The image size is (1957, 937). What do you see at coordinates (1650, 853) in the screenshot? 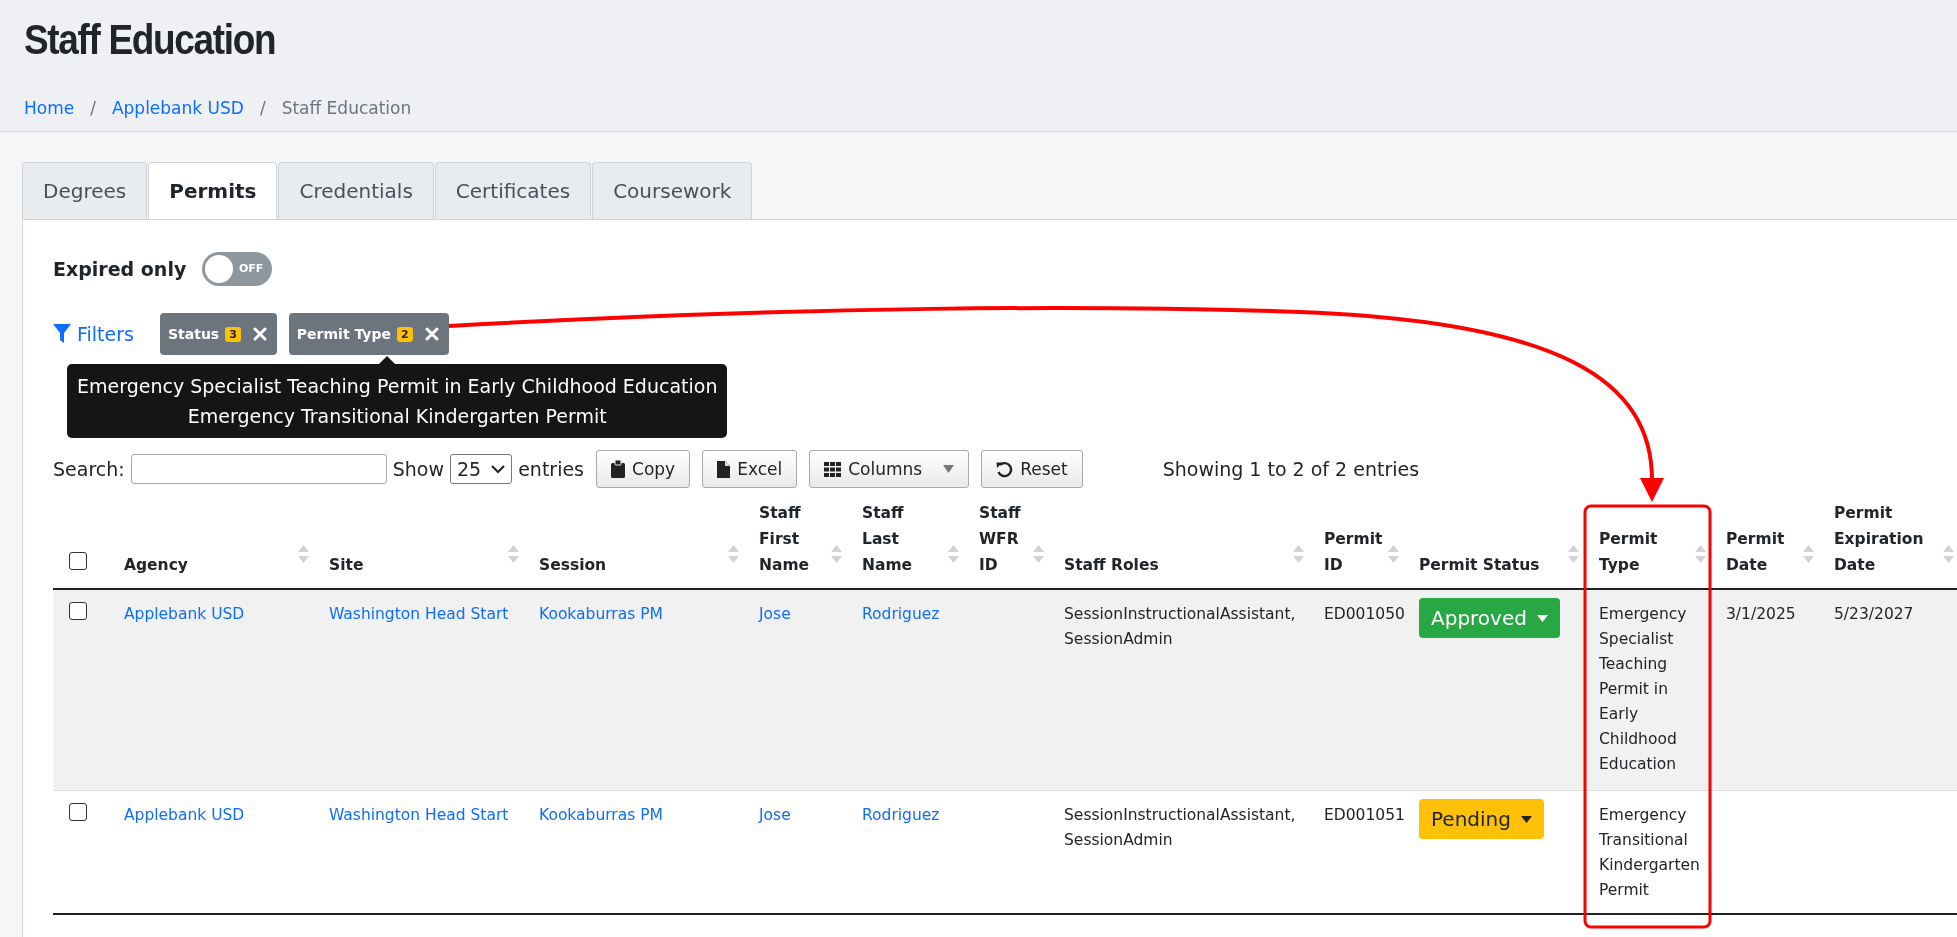
I see `table-cell-text: Emergency Transitional Kindergarten Permit` at bounding box center [1650, 853].